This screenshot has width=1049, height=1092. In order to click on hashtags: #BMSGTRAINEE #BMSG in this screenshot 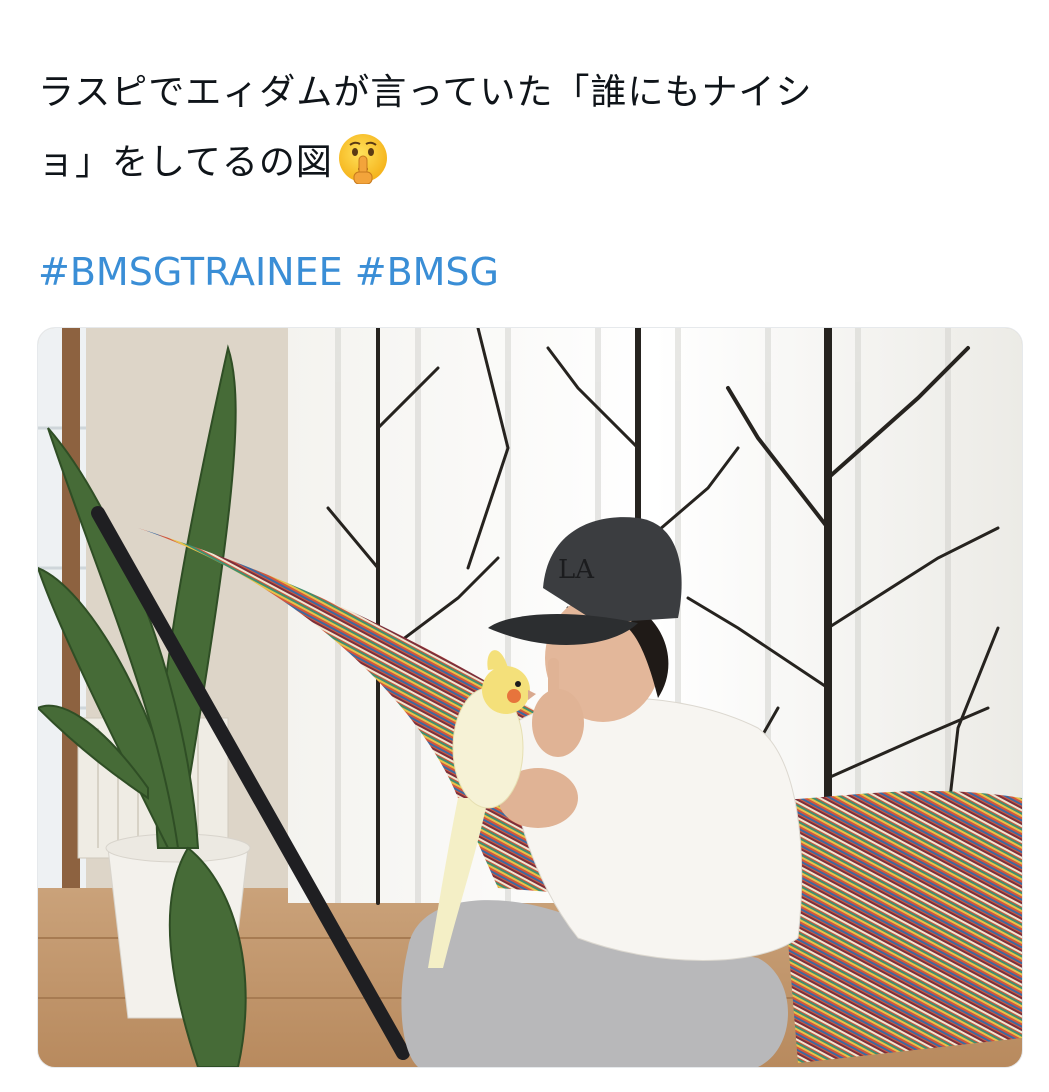, I will do `click(268, 272)`.